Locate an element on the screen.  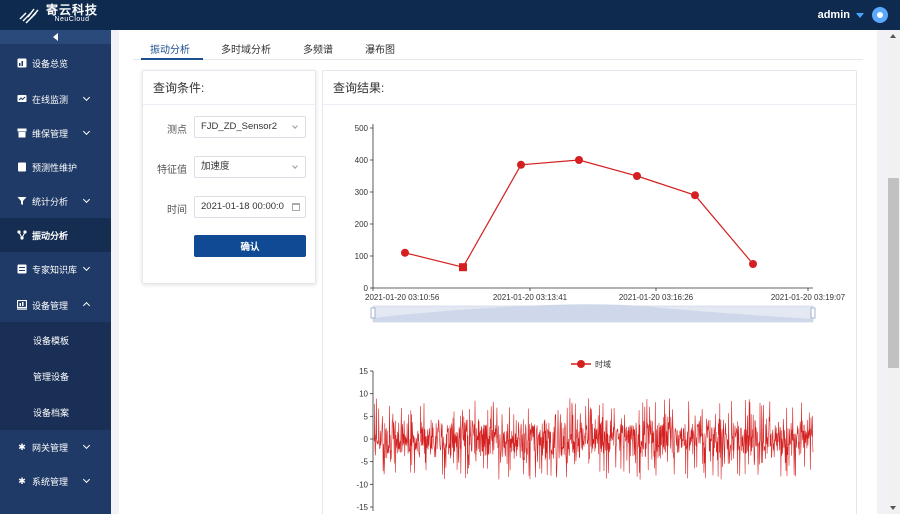
neucloud-logo-icon is located at coordinates (29, 16).